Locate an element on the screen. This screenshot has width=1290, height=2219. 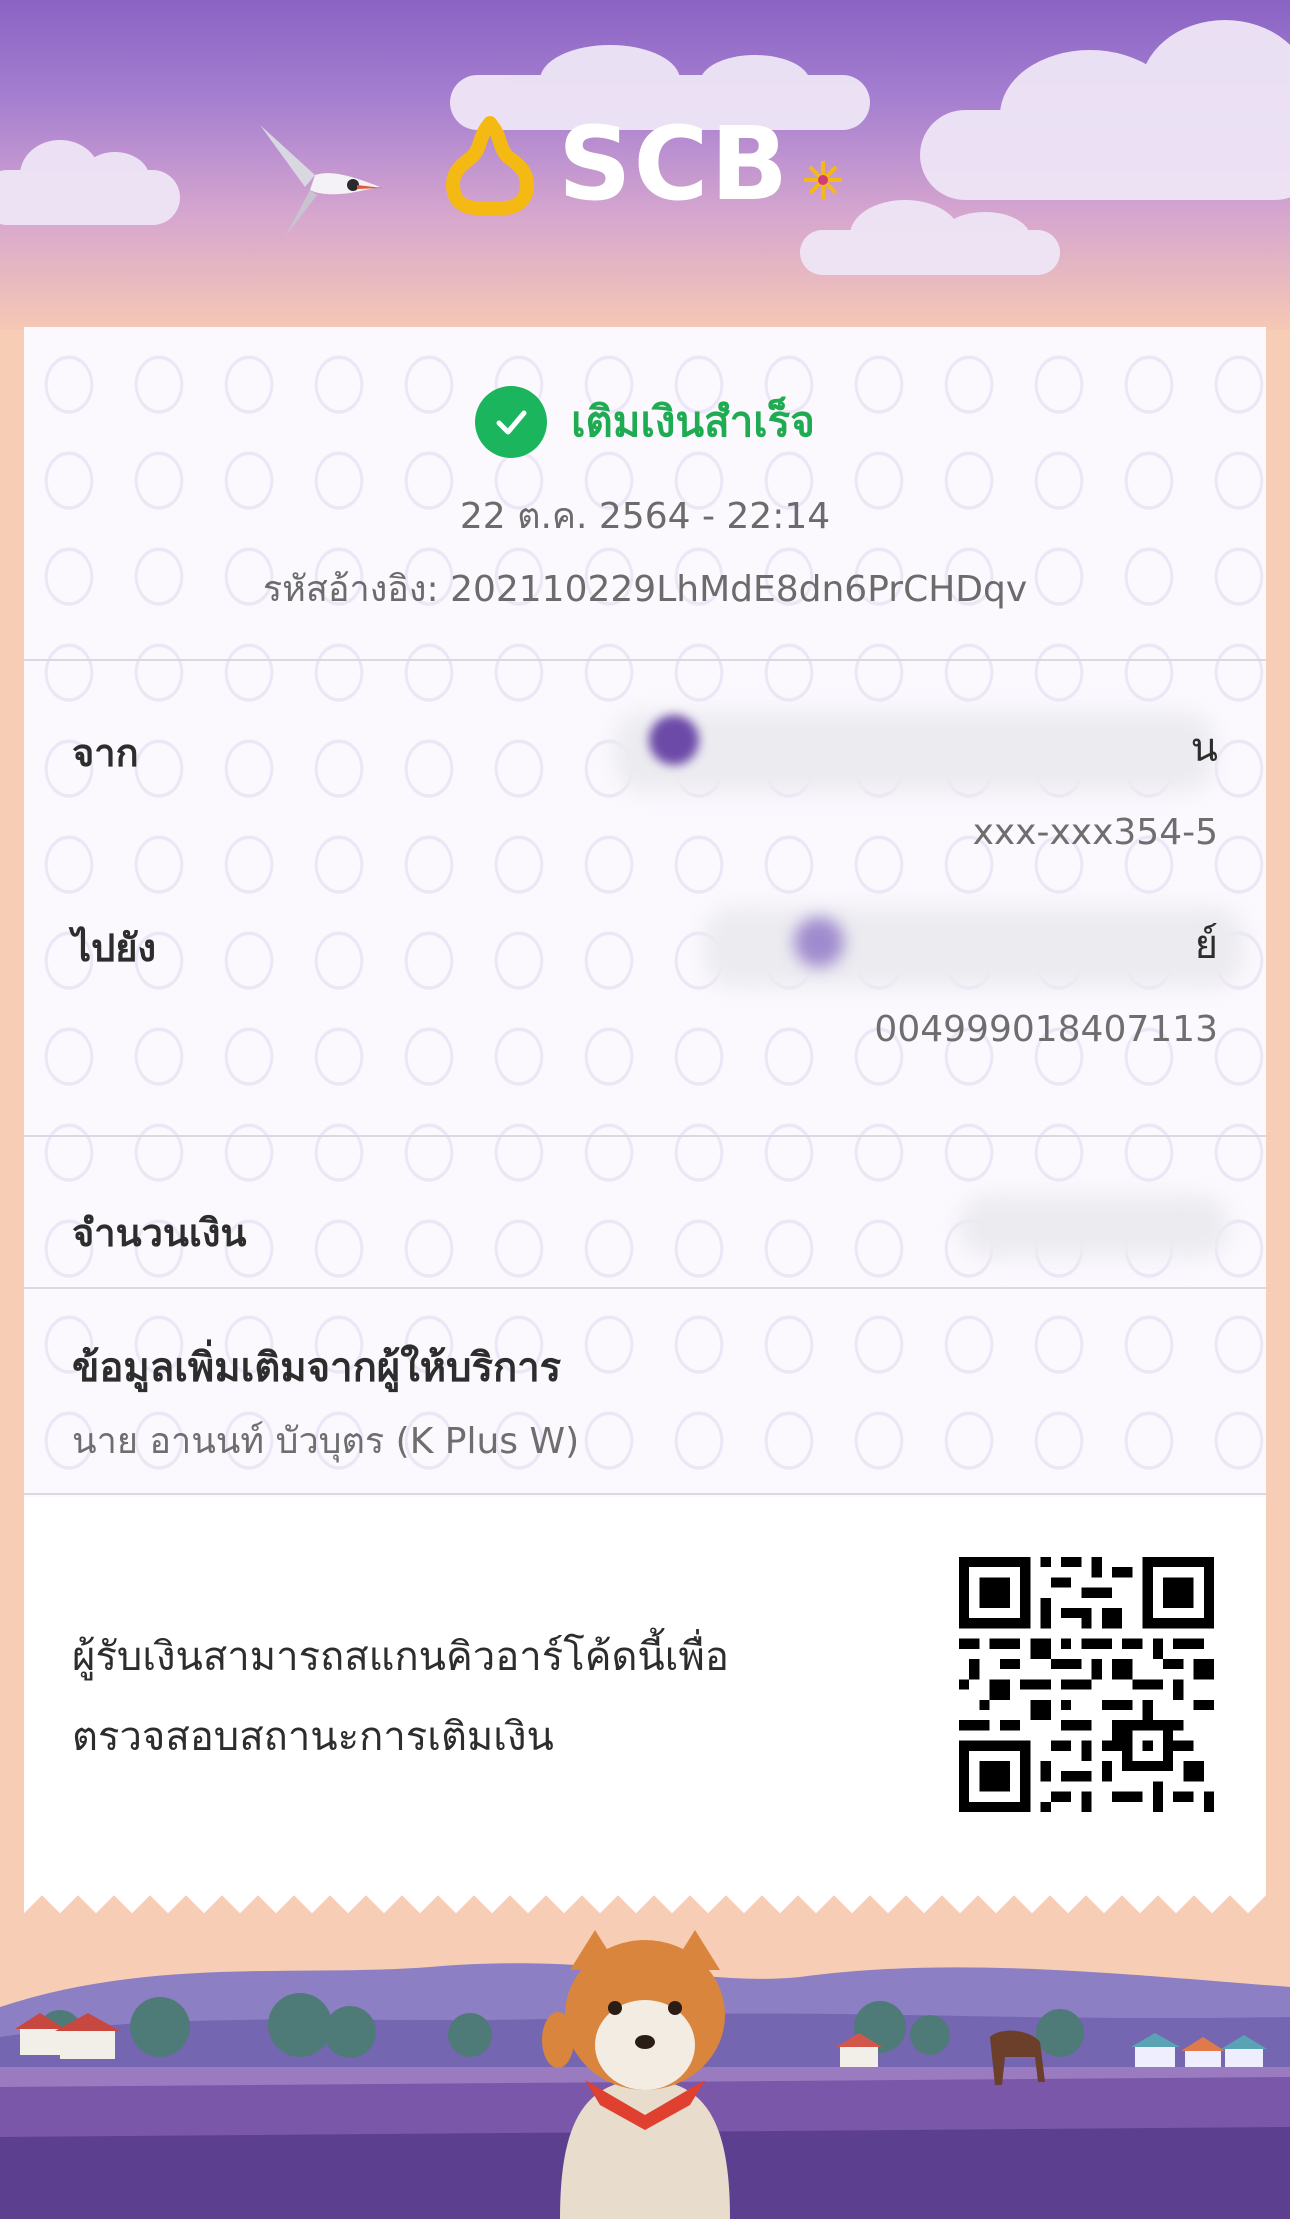
from-account: xxx-xxx354-5 is located at coordinates (1095, 832).